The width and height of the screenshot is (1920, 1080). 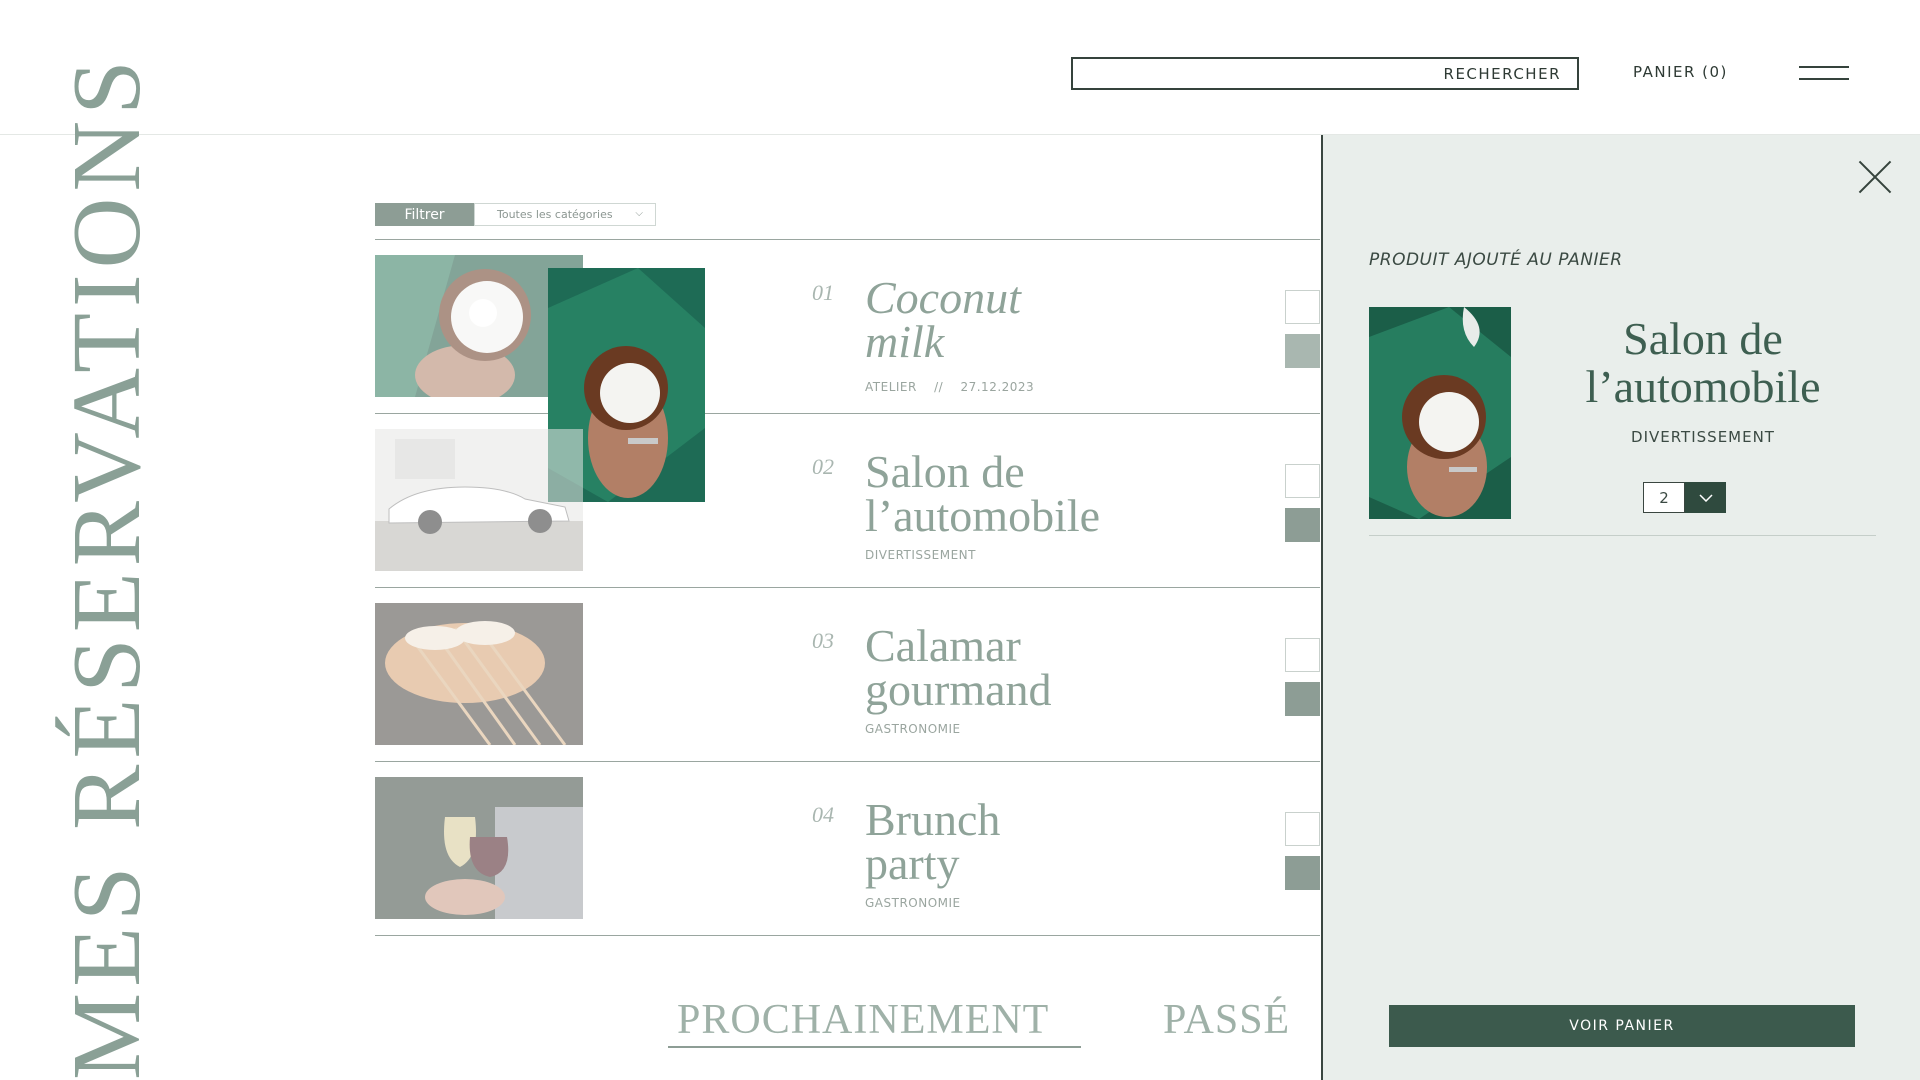 What do you see at coordinates (555, 214) in the screenshot?
I see `category-select-value: Toutes les catégories` at bounding box center [555, 214].